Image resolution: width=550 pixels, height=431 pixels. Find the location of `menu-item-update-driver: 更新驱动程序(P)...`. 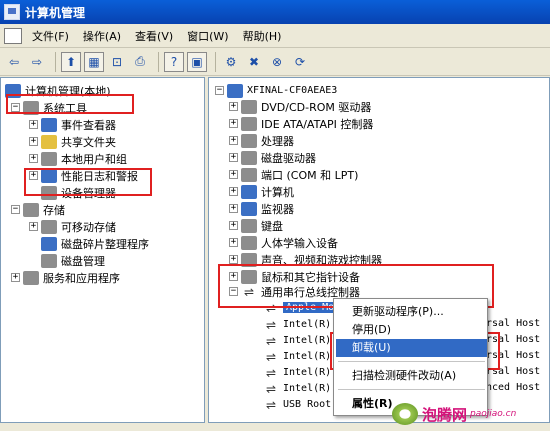

menu-item-update-driver: 更新驱动程序(P)... is located at coordinates (411, 312).